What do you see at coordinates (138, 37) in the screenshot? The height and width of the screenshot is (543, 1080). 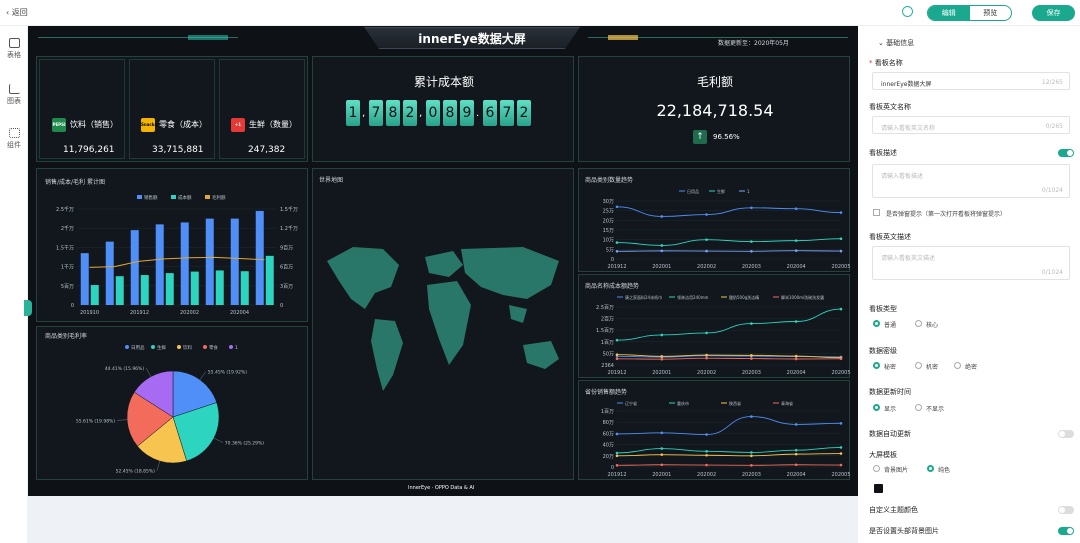 I see `header-decoration-left` at bounding box center [138, 37].